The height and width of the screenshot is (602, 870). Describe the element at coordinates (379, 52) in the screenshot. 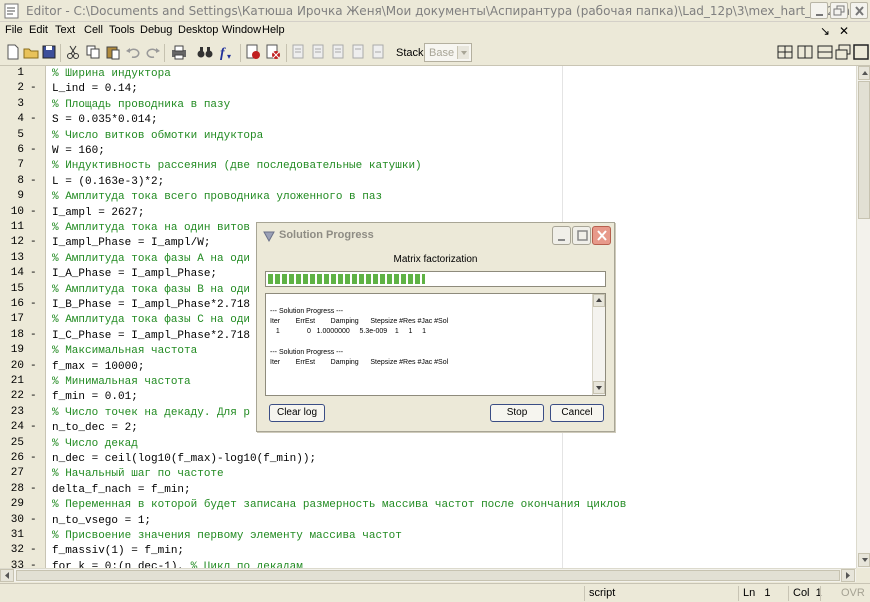

I see `exit-debug-icon` at that location.